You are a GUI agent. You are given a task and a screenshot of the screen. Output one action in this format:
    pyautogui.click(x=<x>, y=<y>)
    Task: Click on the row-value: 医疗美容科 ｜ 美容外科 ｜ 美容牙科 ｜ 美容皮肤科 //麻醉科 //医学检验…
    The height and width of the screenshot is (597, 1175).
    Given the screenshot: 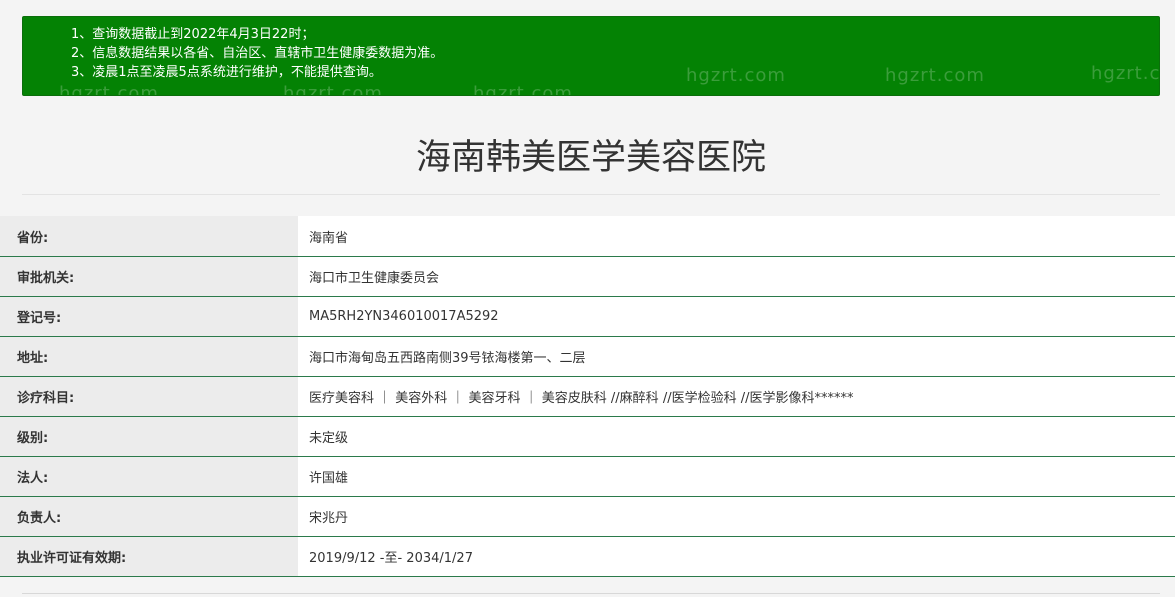 What is the action you would take?
    pyautogui.click(x=736, y=396)
    